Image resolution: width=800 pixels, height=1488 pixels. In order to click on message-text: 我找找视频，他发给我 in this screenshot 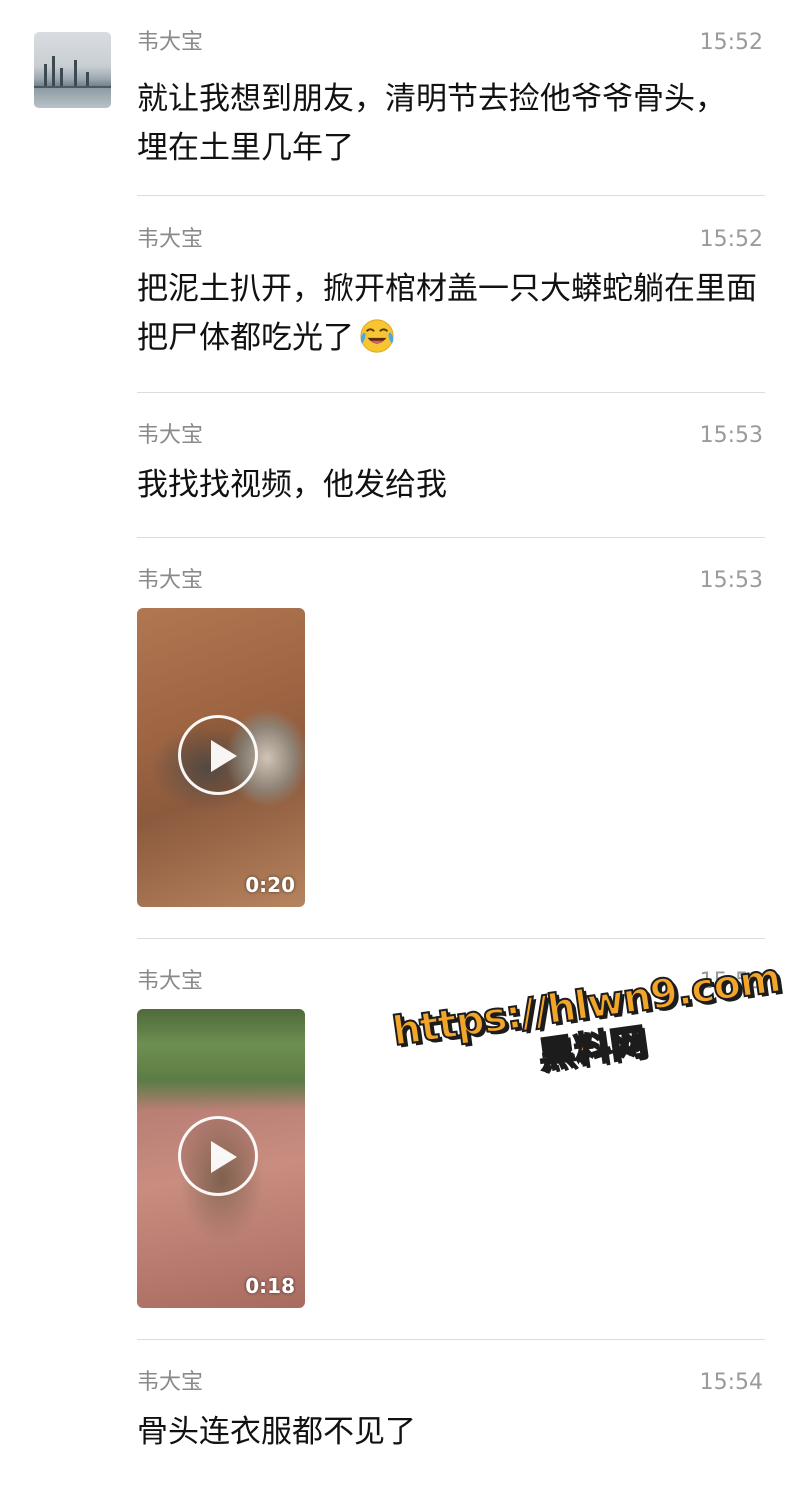, I will do `click(452, 485)`.